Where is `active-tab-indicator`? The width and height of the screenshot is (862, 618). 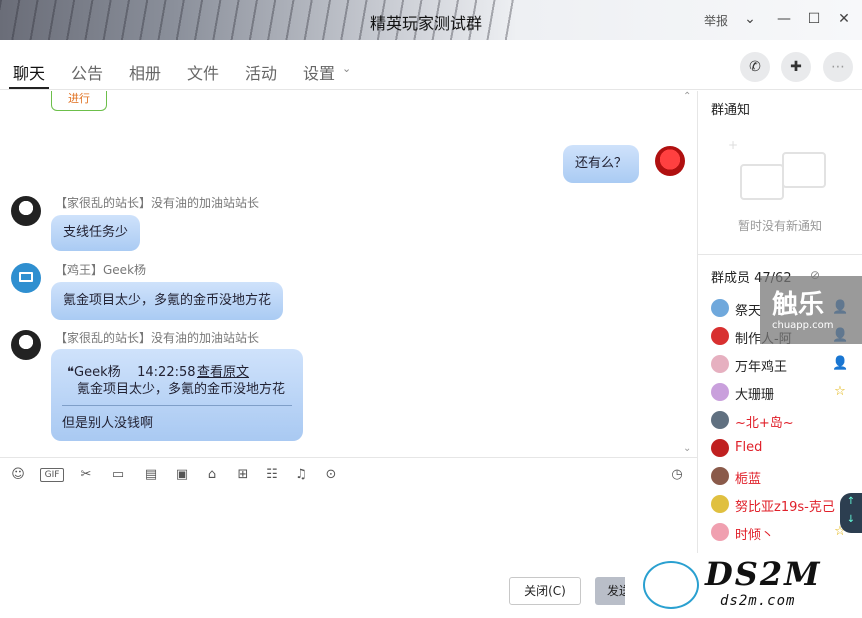
active-tab-indicator is located at coordinates (29, 88).